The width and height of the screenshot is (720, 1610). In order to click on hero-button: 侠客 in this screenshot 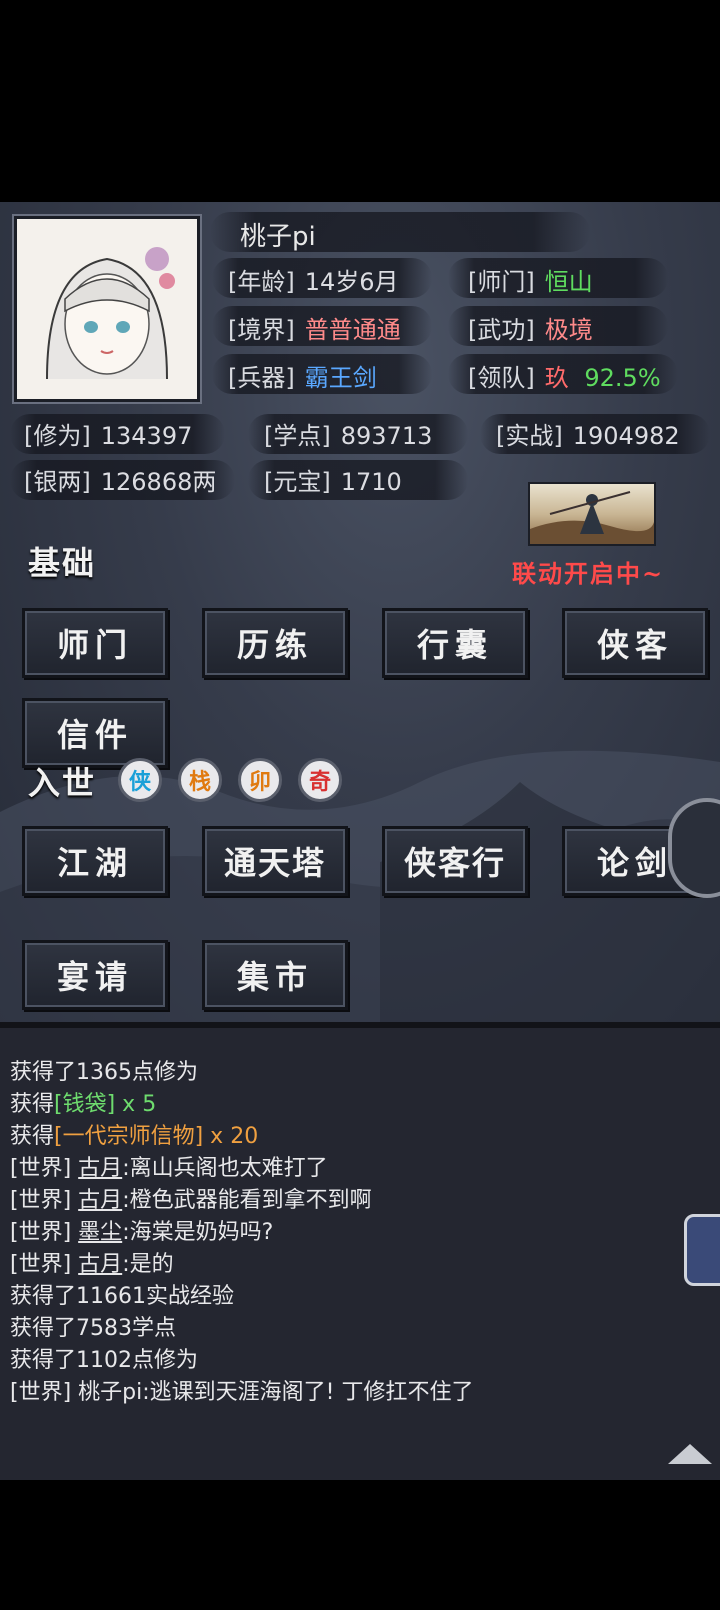, I will do `click(635, 643)`.